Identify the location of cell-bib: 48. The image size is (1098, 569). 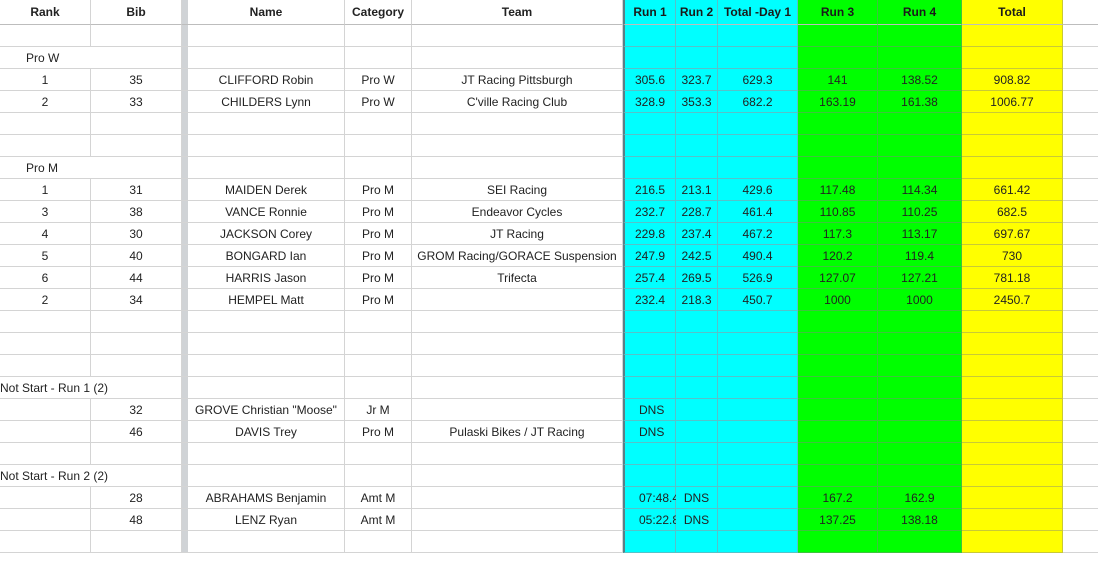
(136, 520).